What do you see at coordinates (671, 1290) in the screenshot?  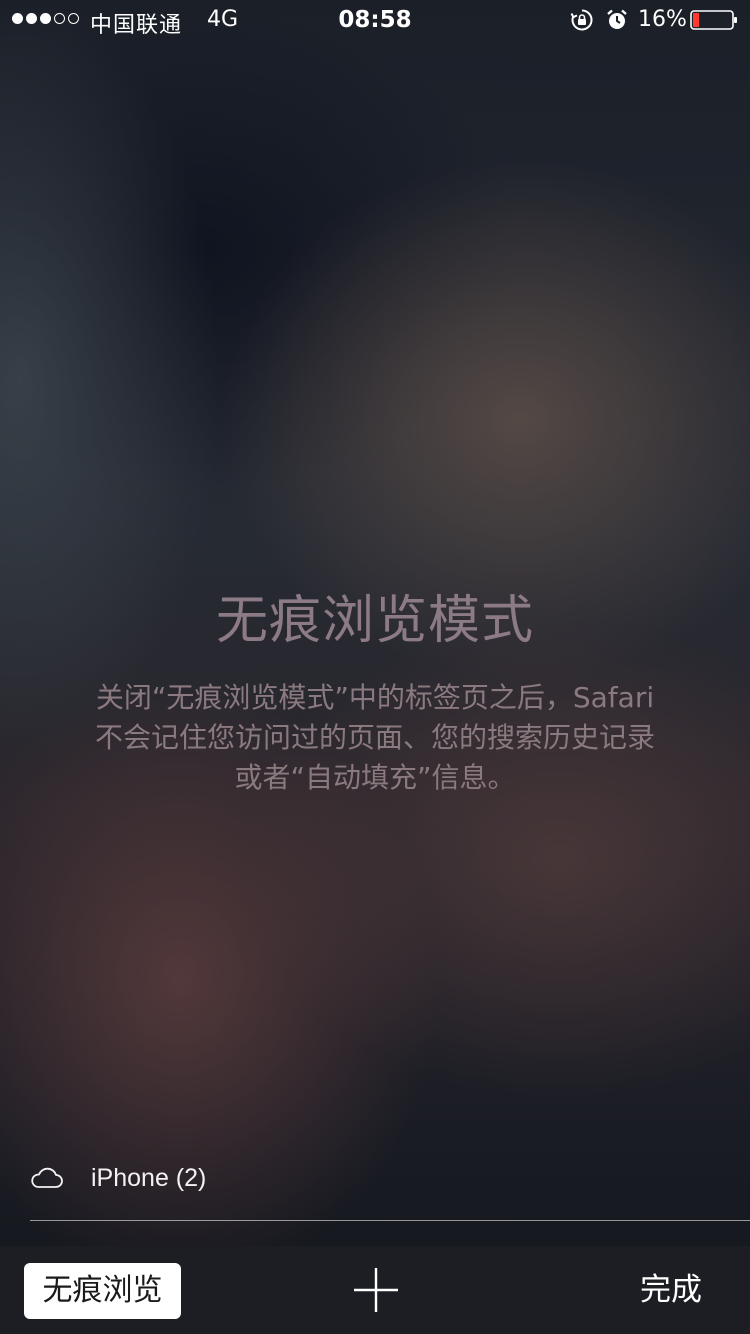 I see `done-button: 完成` at bounding box center [671, 1290].